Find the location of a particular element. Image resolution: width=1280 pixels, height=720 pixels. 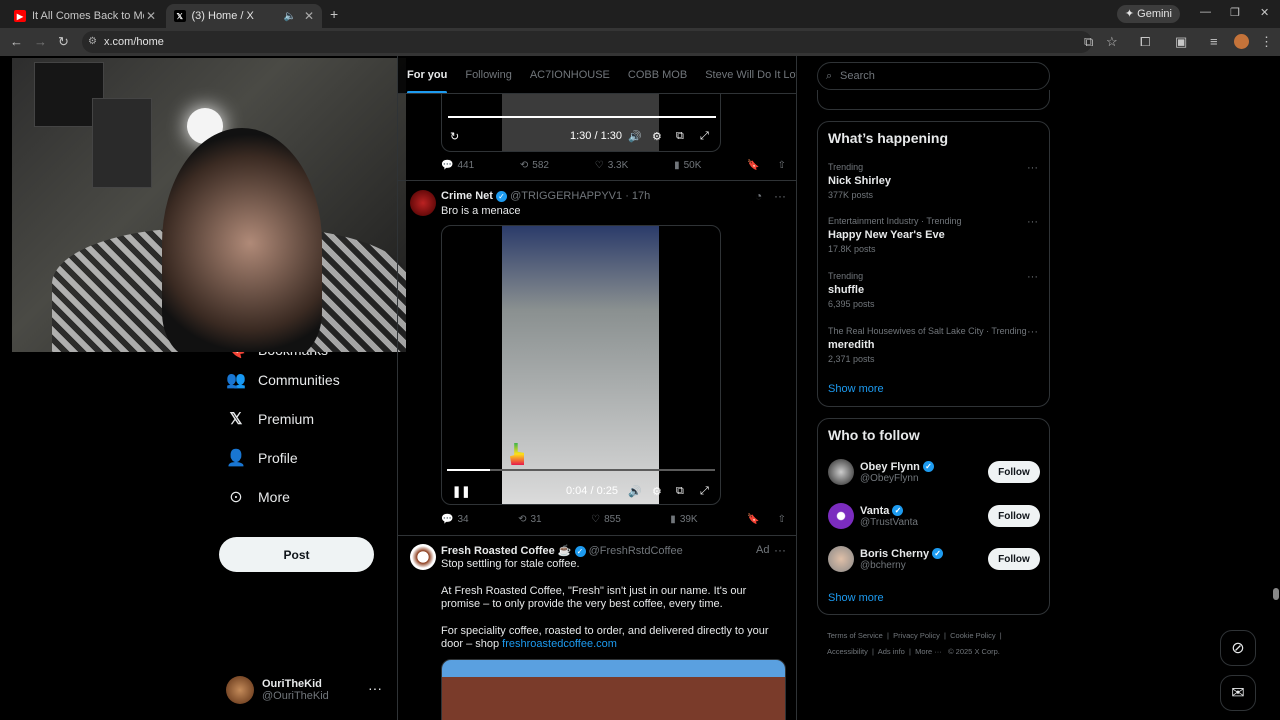

footer-link: Privacy Policy is located at coordinates (916, 635).